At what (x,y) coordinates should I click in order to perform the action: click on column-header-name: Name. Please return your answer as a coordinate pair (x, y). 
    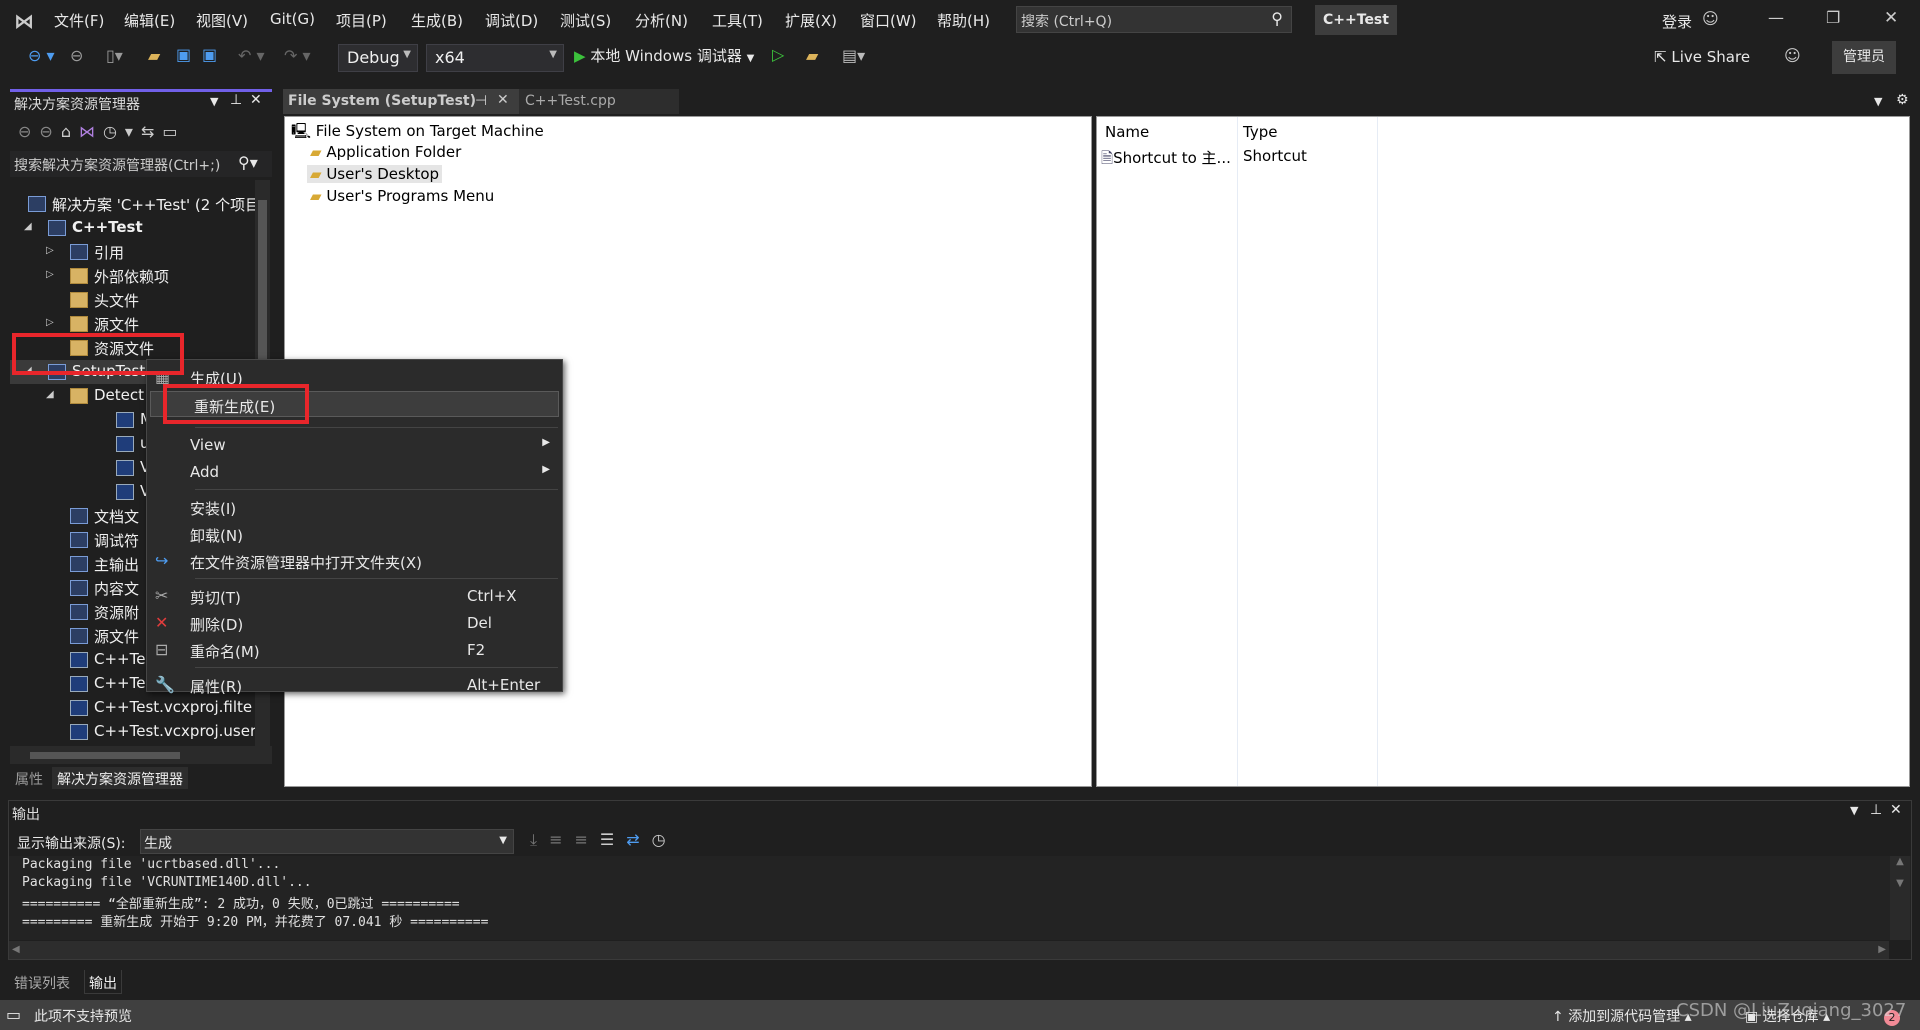
    Looking at the image, I should click on (1127, 132).